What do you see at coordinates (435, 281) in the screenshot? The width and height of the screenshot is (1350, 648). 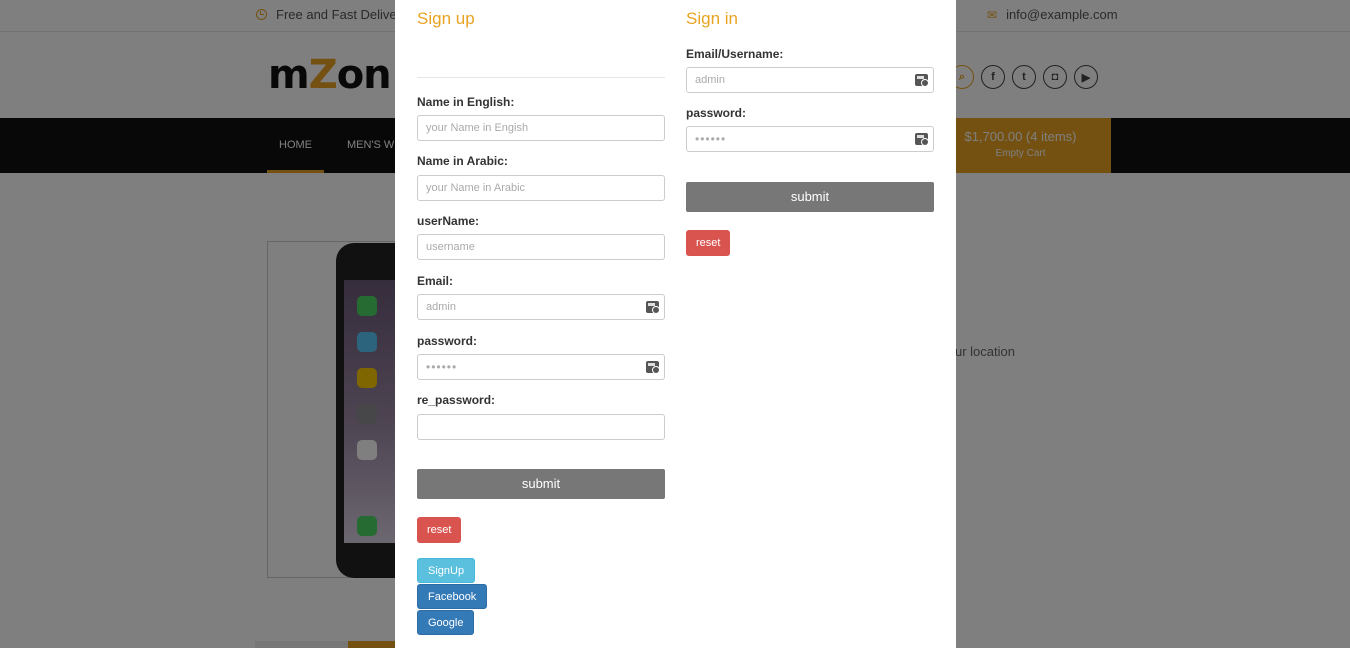 I see `email-label: Email:` at bounding box center [435, 281].